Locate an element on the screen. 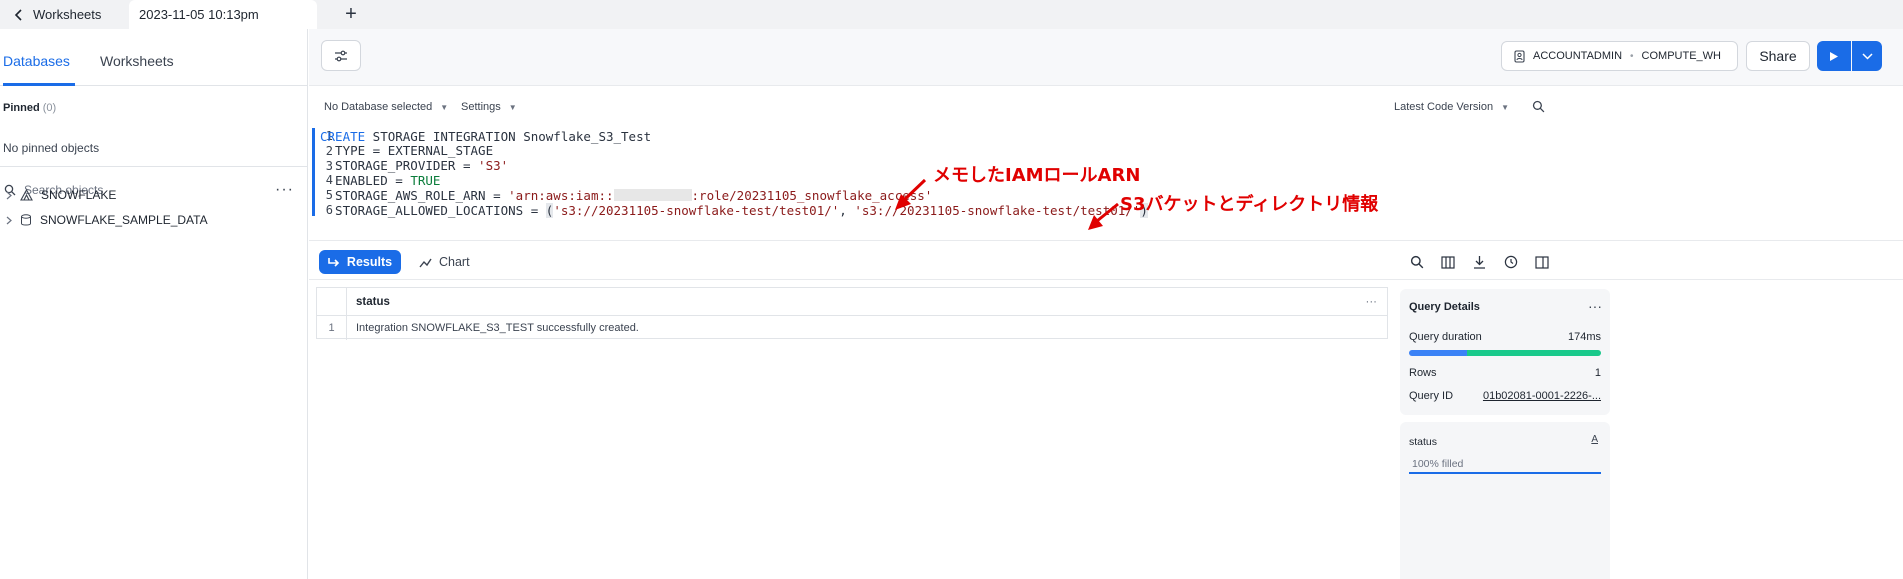 This screenshot has width=1903, height=579. worksheet-tab-bar: Worksheets 2023-11-05 10:13pm + is located at coordinates (951, 14).